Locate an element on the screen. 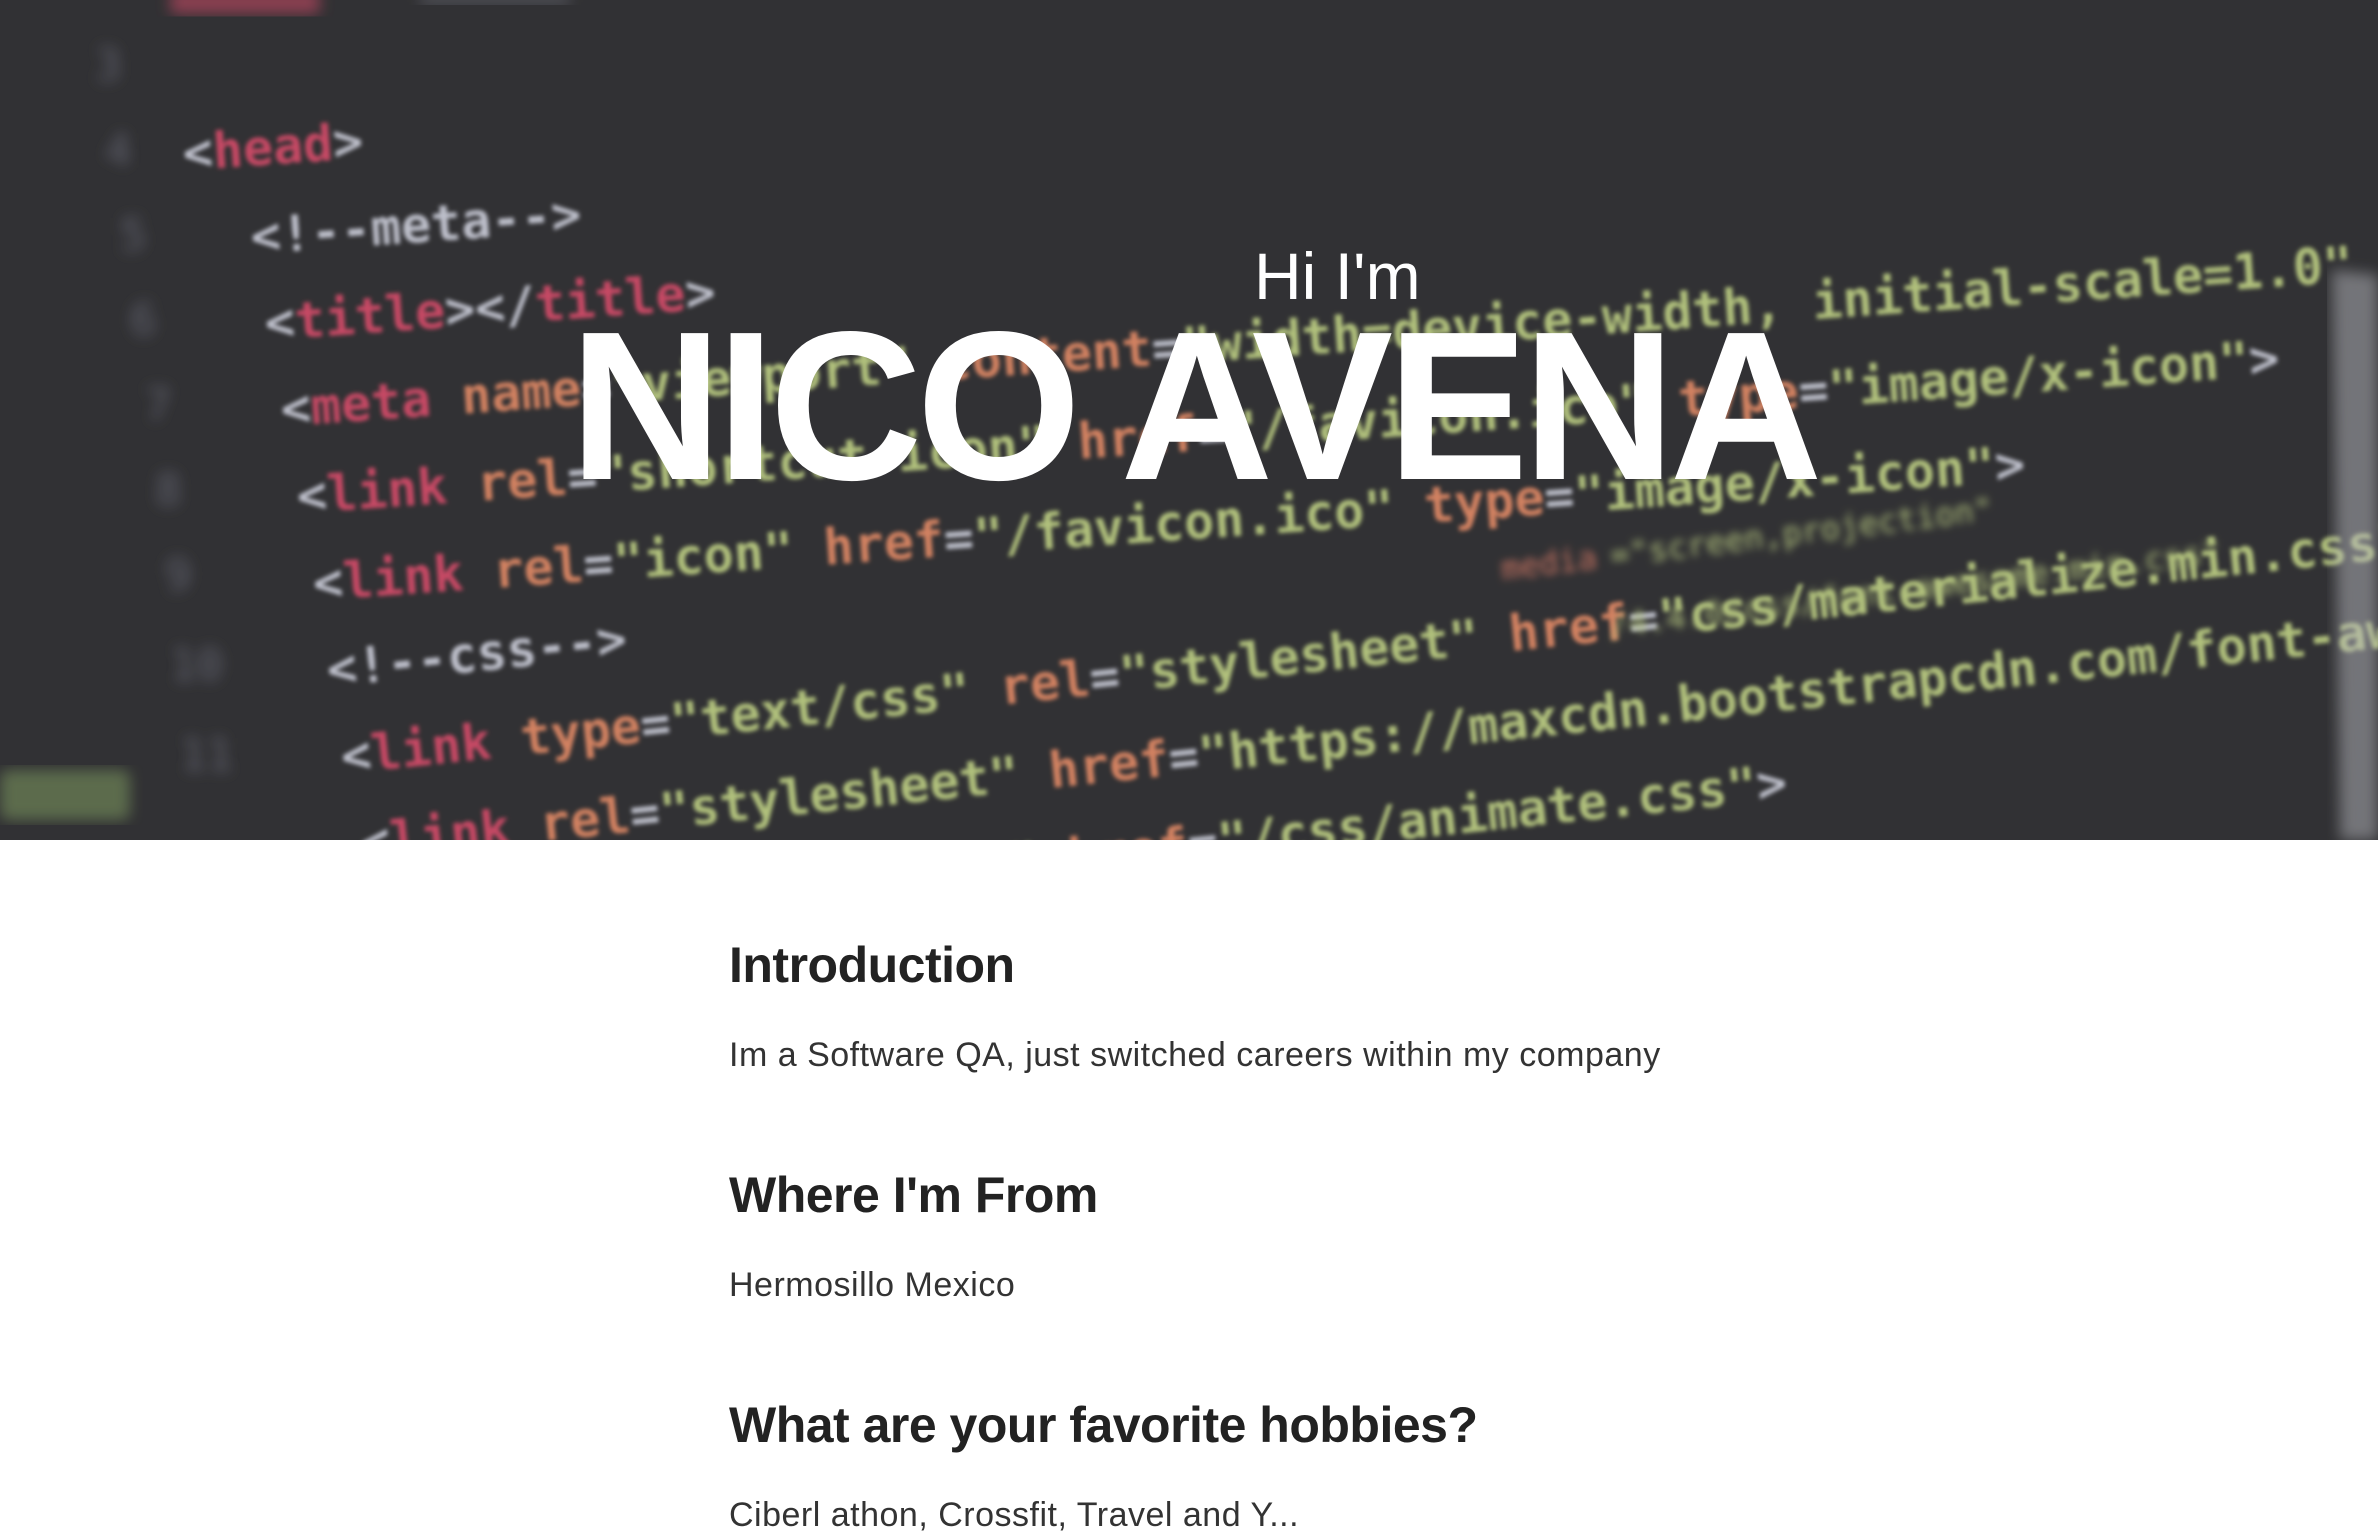  hero-name: NICO AVENA is located at coordinates (1195, 405).